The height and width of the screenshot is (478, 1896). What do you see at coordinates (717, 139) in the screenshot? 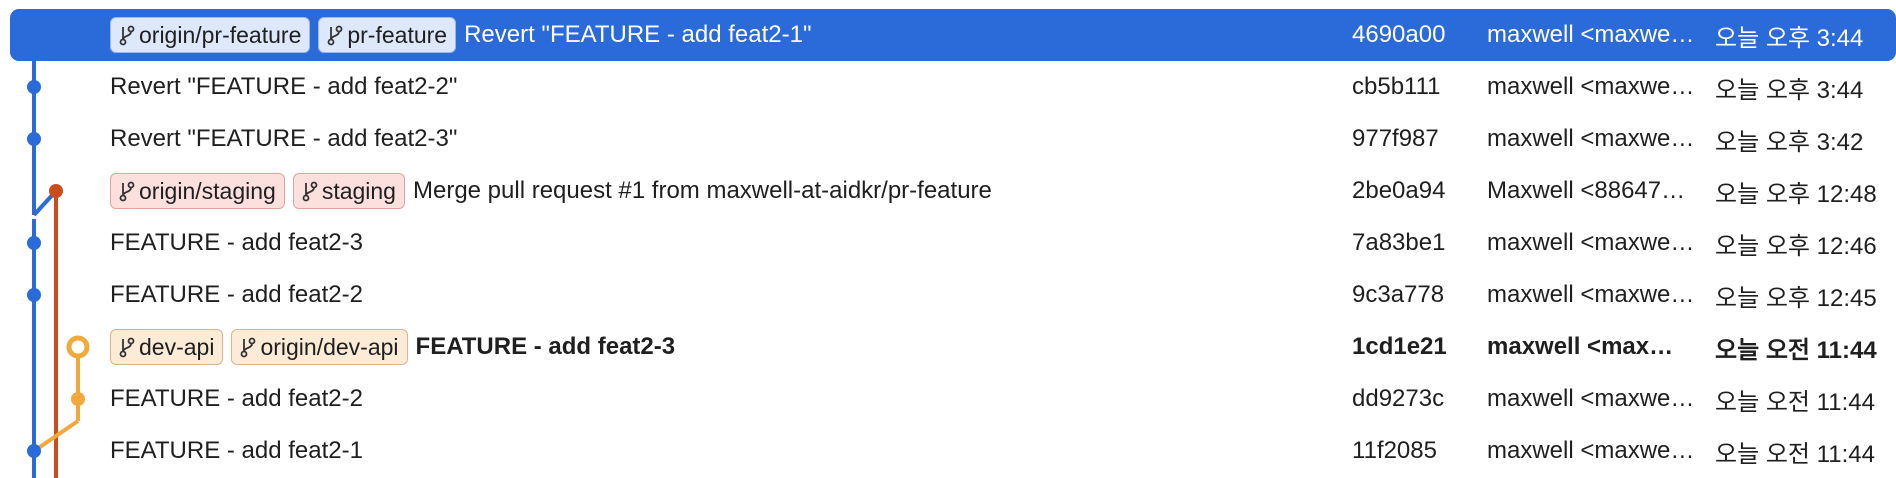
I see `commit-message-cell: Revert "FEATURE - add feat2-3"` at bounding box center [717, 139].